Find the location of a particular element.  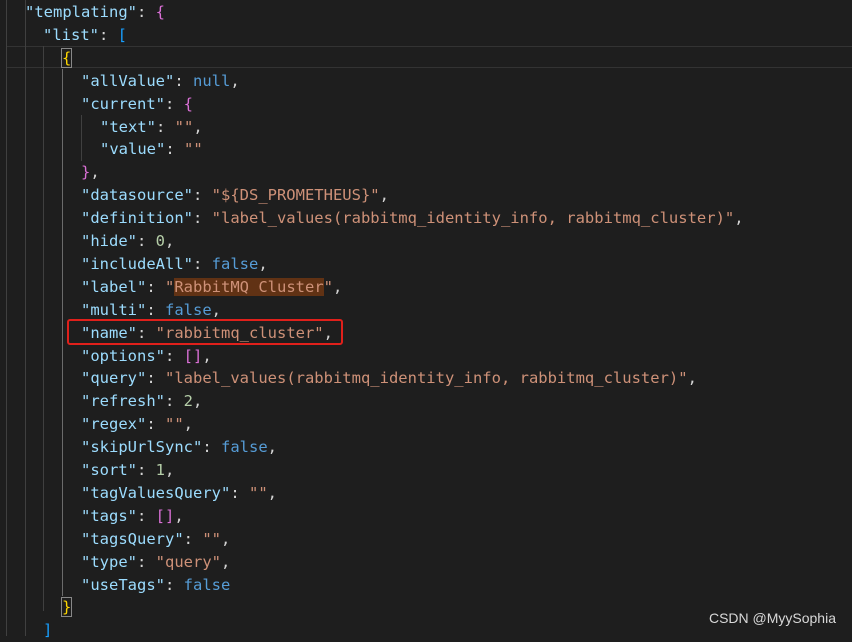

code-token: "label" is located at coordinates (114, 286).